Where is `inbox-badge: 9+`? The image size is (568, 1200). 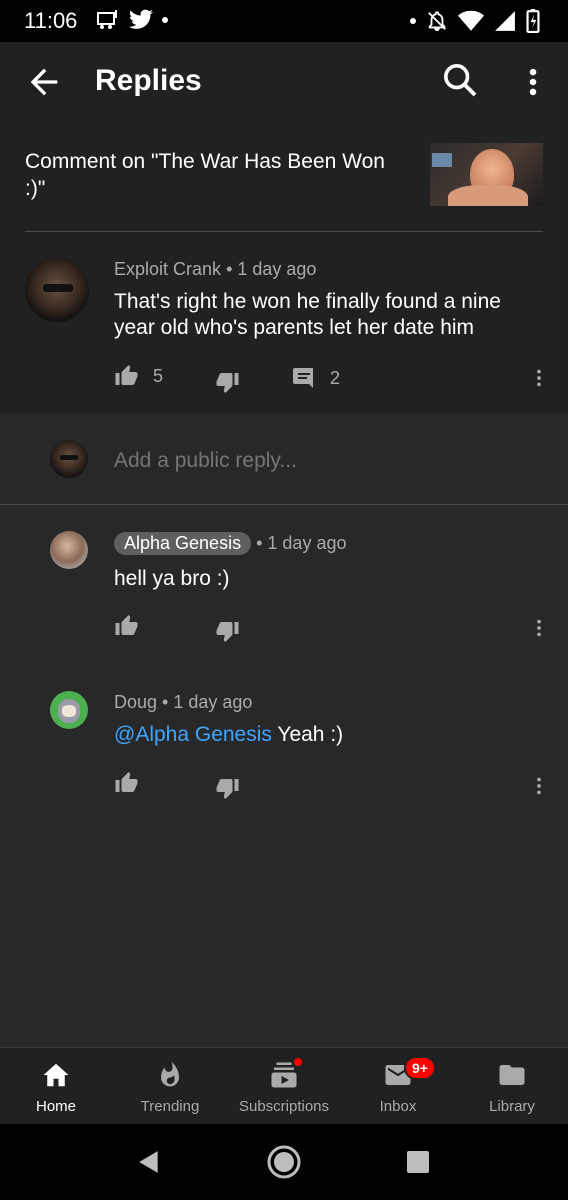 inbox-badge: 9+ is located at coordinates (420, 1068).